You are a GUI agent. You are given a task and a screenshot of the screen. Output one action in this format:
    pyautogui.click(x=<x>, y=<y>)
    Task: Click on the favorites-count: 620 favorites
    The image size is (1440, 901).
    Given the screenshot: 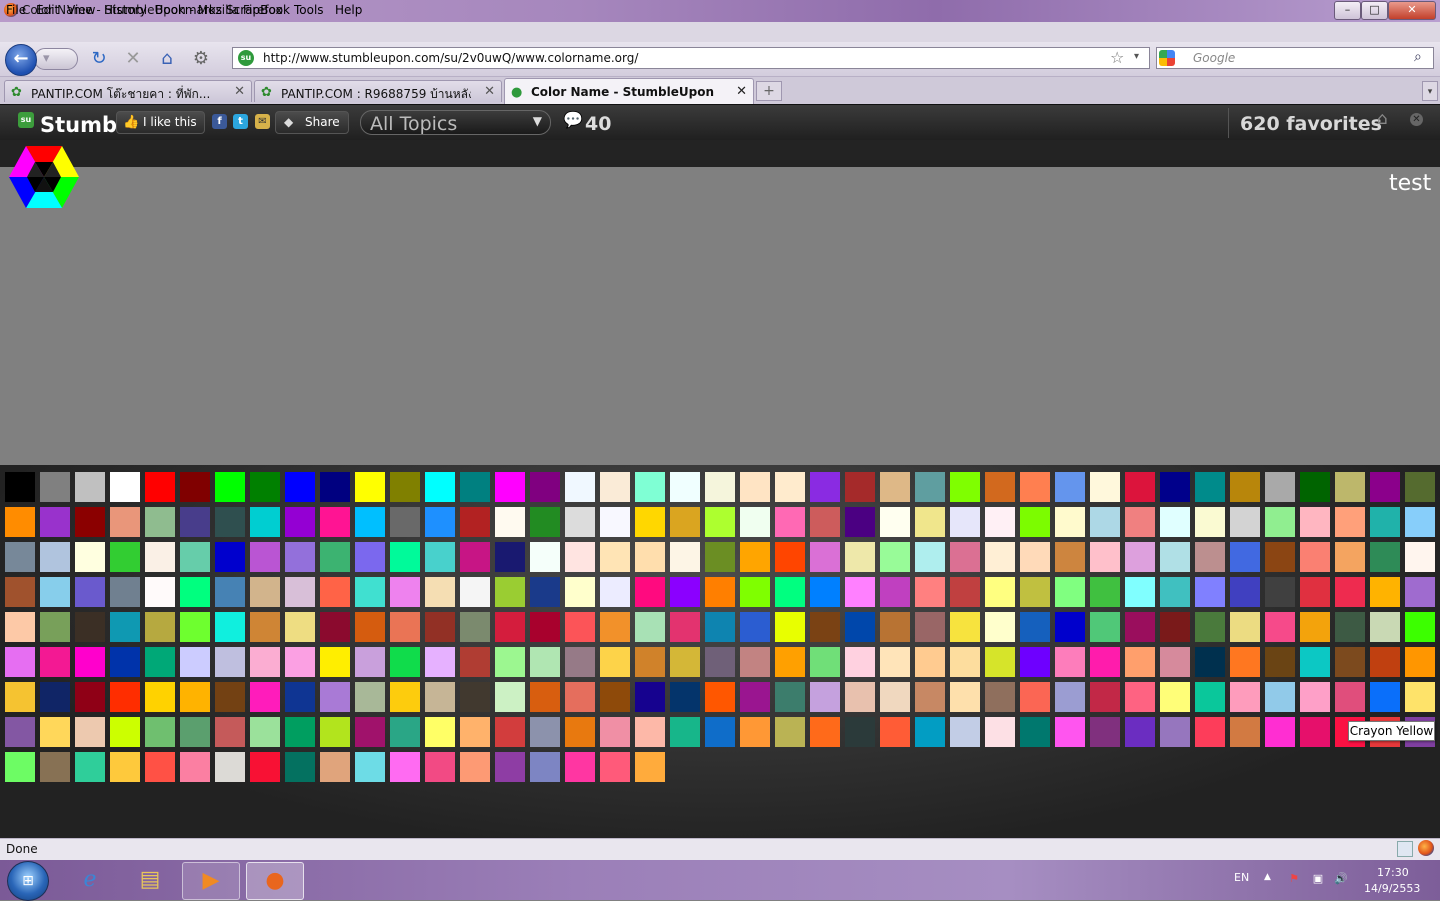 What is the action you would take?
    pyautogui.click(x=1311, y=124)
    